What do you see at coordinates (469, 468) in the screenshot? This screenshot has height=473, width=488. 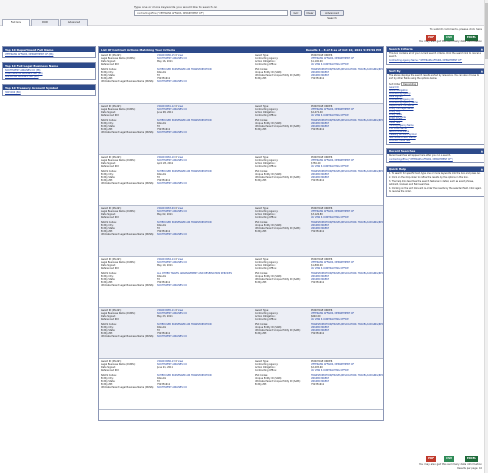 I see `results-per-page: Results per page: 10` at bounding box center [469, 468].